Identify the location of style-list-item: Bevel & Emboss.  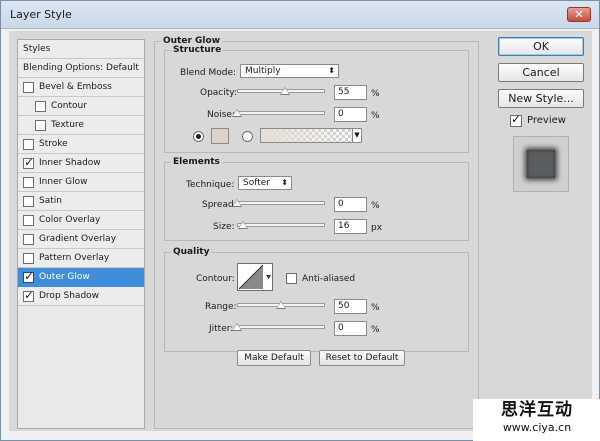
(81, 87).